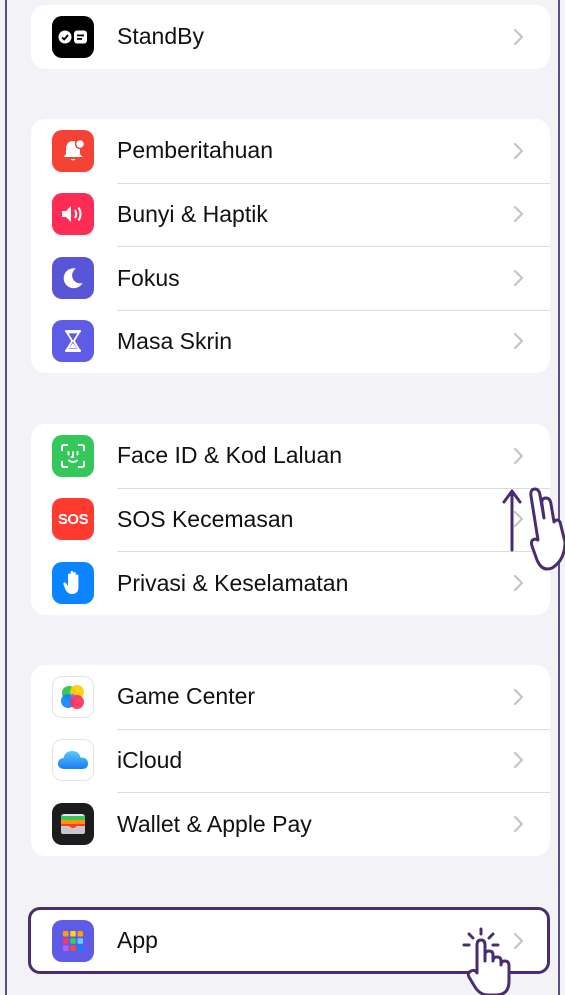 The width and height of the screenshot is (565, 995). Describe the element at coordinates (214, 823) in the screenshot. I see `row-label: Wallet & Apple Pay` at that location.